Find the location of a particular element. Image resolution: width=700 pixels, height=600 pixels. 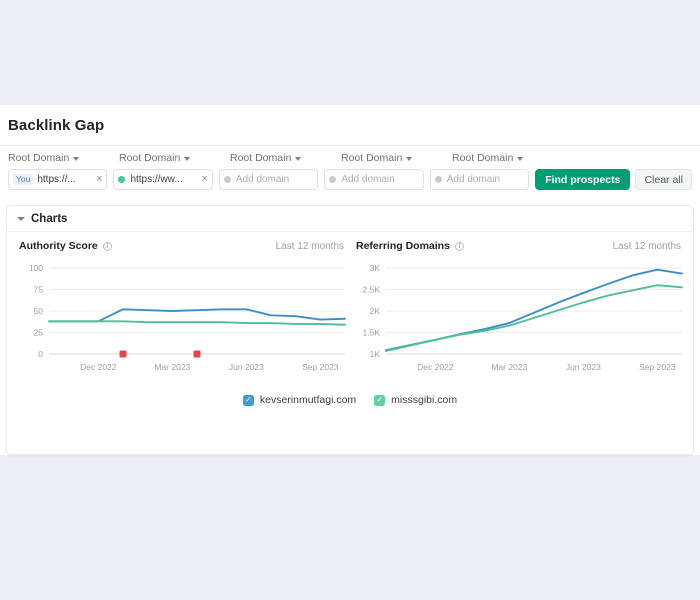

domain-type-selector-4: Root Domain is located at coordinates (396, 158).